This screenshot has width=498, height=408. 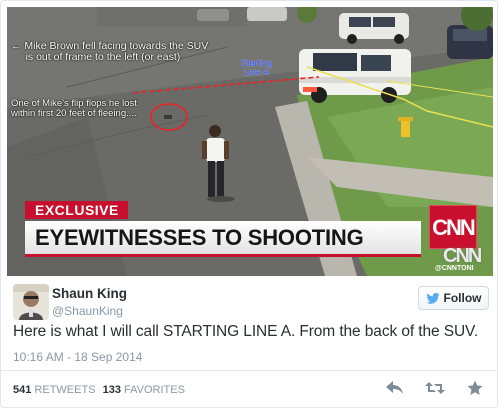 I want to click on retweet-icon, so click(x=435, y=388).